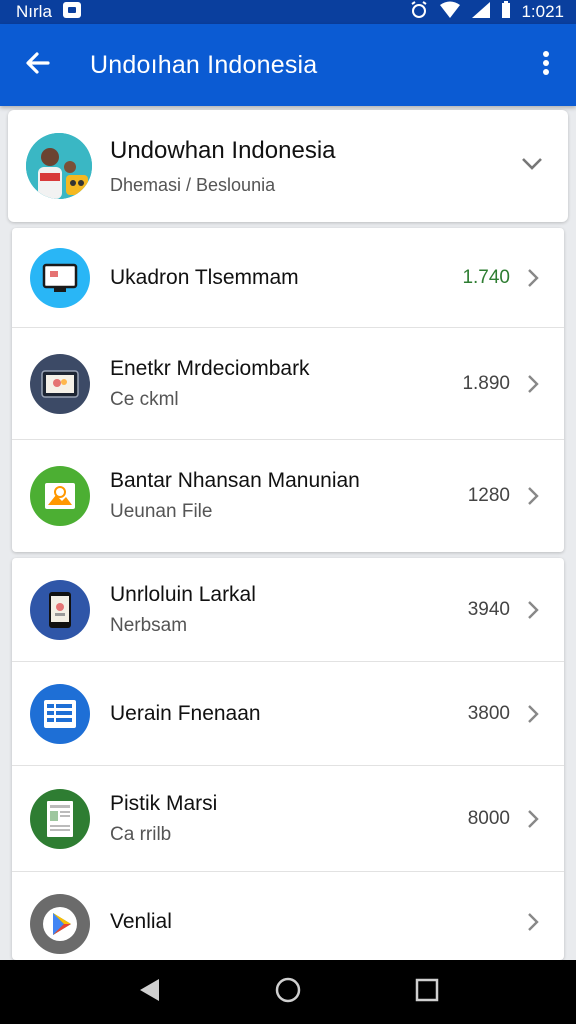 The height and width of the screenshot is (1024, 576). What do you see at coordinates (161, 511) in the screenshot?
I see `item-subtitle: Ueunan File` at bounding box center [161, 511].